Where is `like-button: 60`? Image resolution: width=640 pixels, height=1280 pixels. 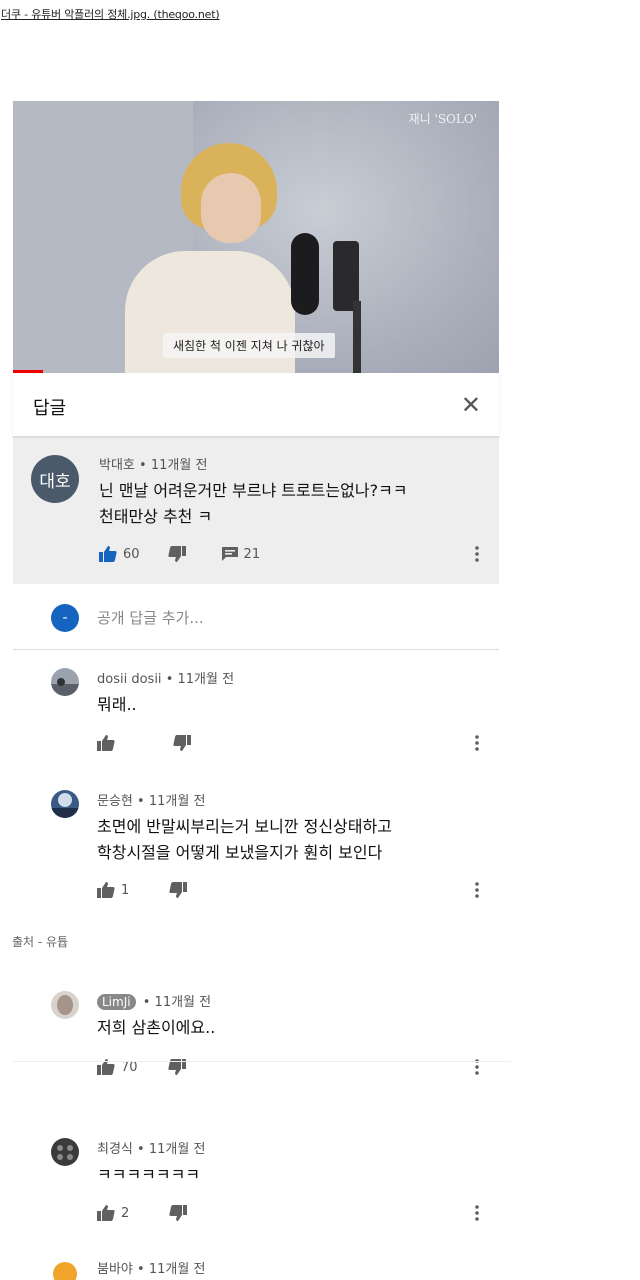 like-button: 60 is located at coordinates (119, 554).